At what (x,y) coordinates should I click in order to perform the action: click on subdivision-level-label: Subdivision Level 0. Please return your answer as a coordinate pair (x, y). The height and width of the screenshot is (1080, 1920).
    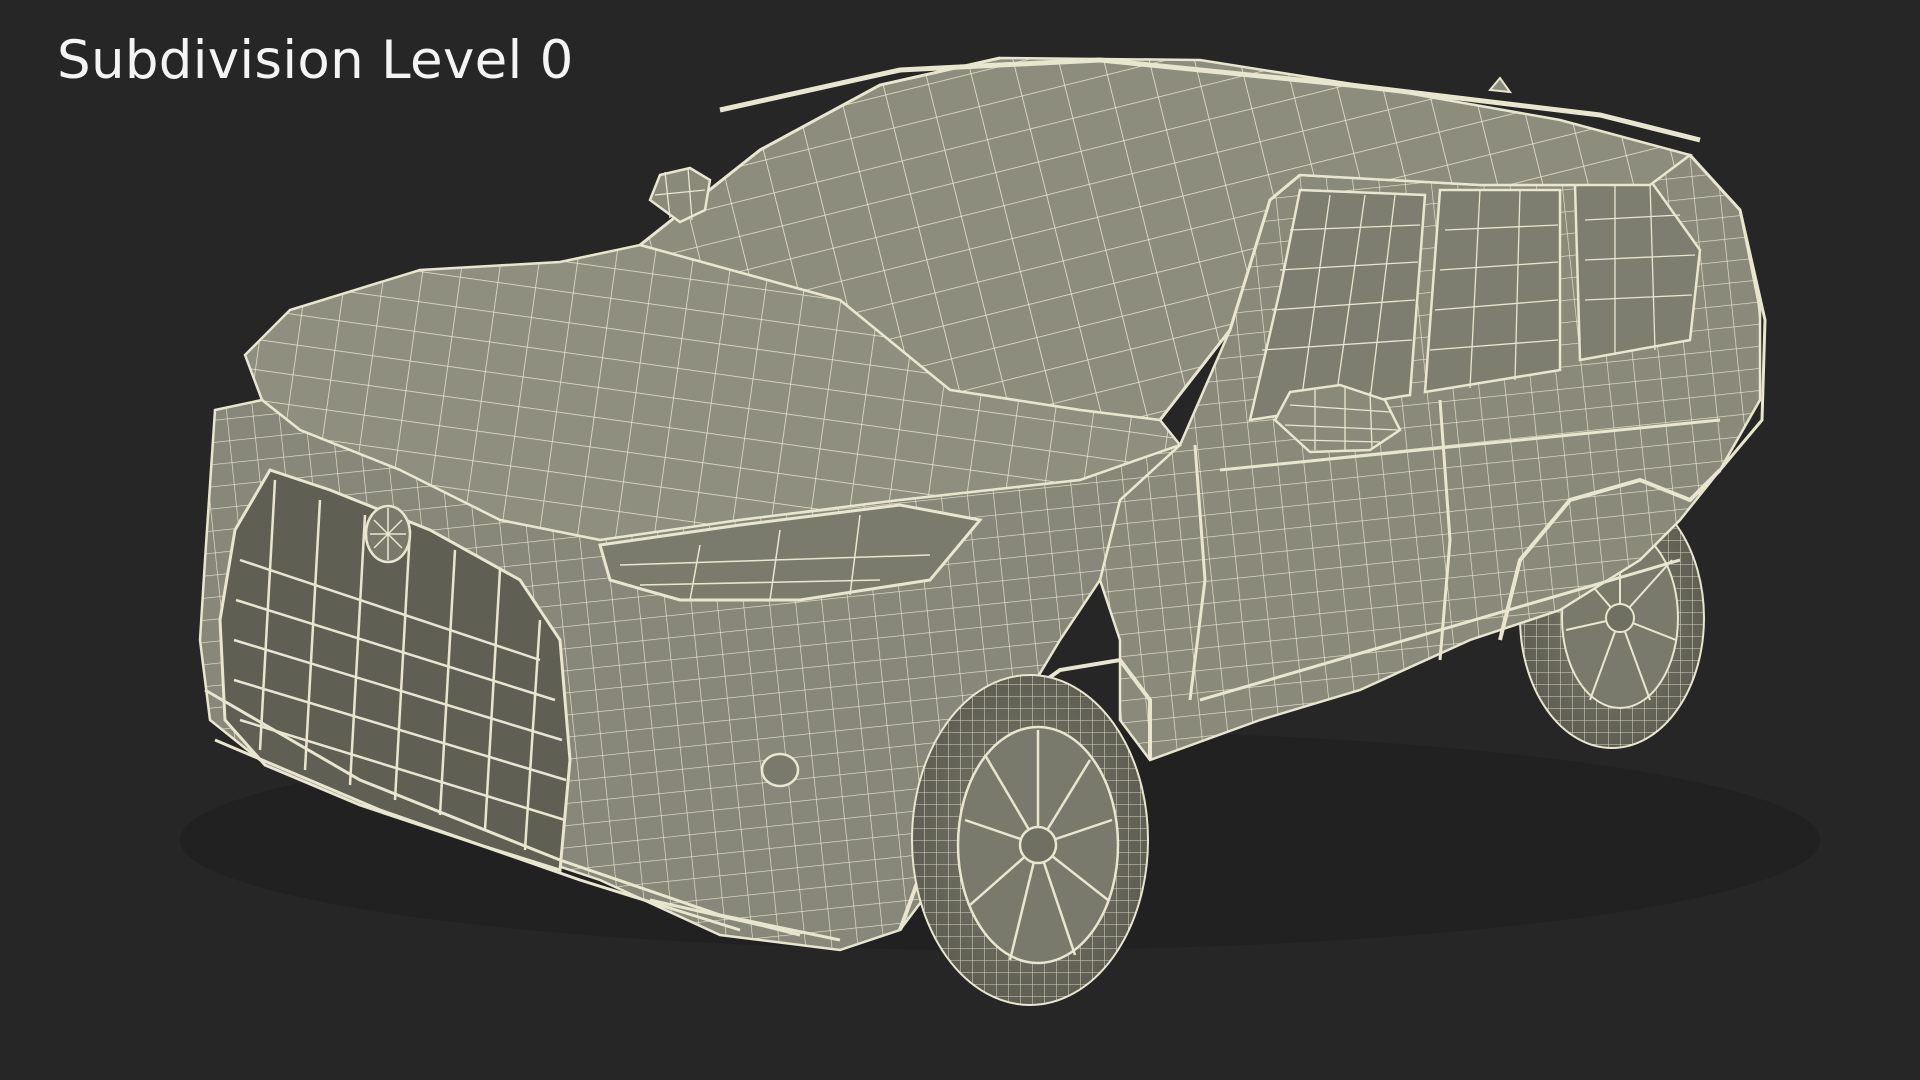
    Looking at the image, I should click on (315, 60).